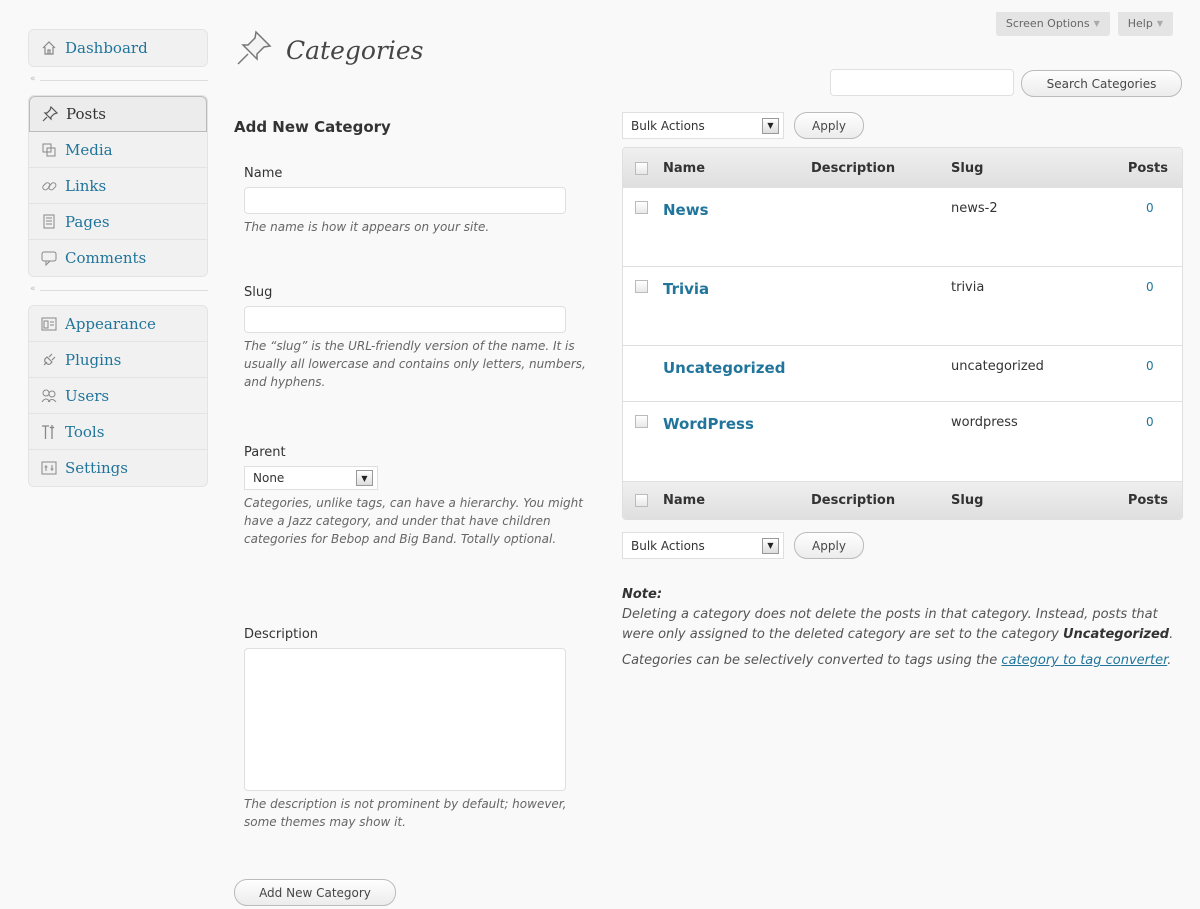 The width and height of the screenshot is (1200, 909). What do you see at coordinates (1141, 500) in the screenshot?
I see `column-footer-posts: Posts` at bounding box center [1141, 500].